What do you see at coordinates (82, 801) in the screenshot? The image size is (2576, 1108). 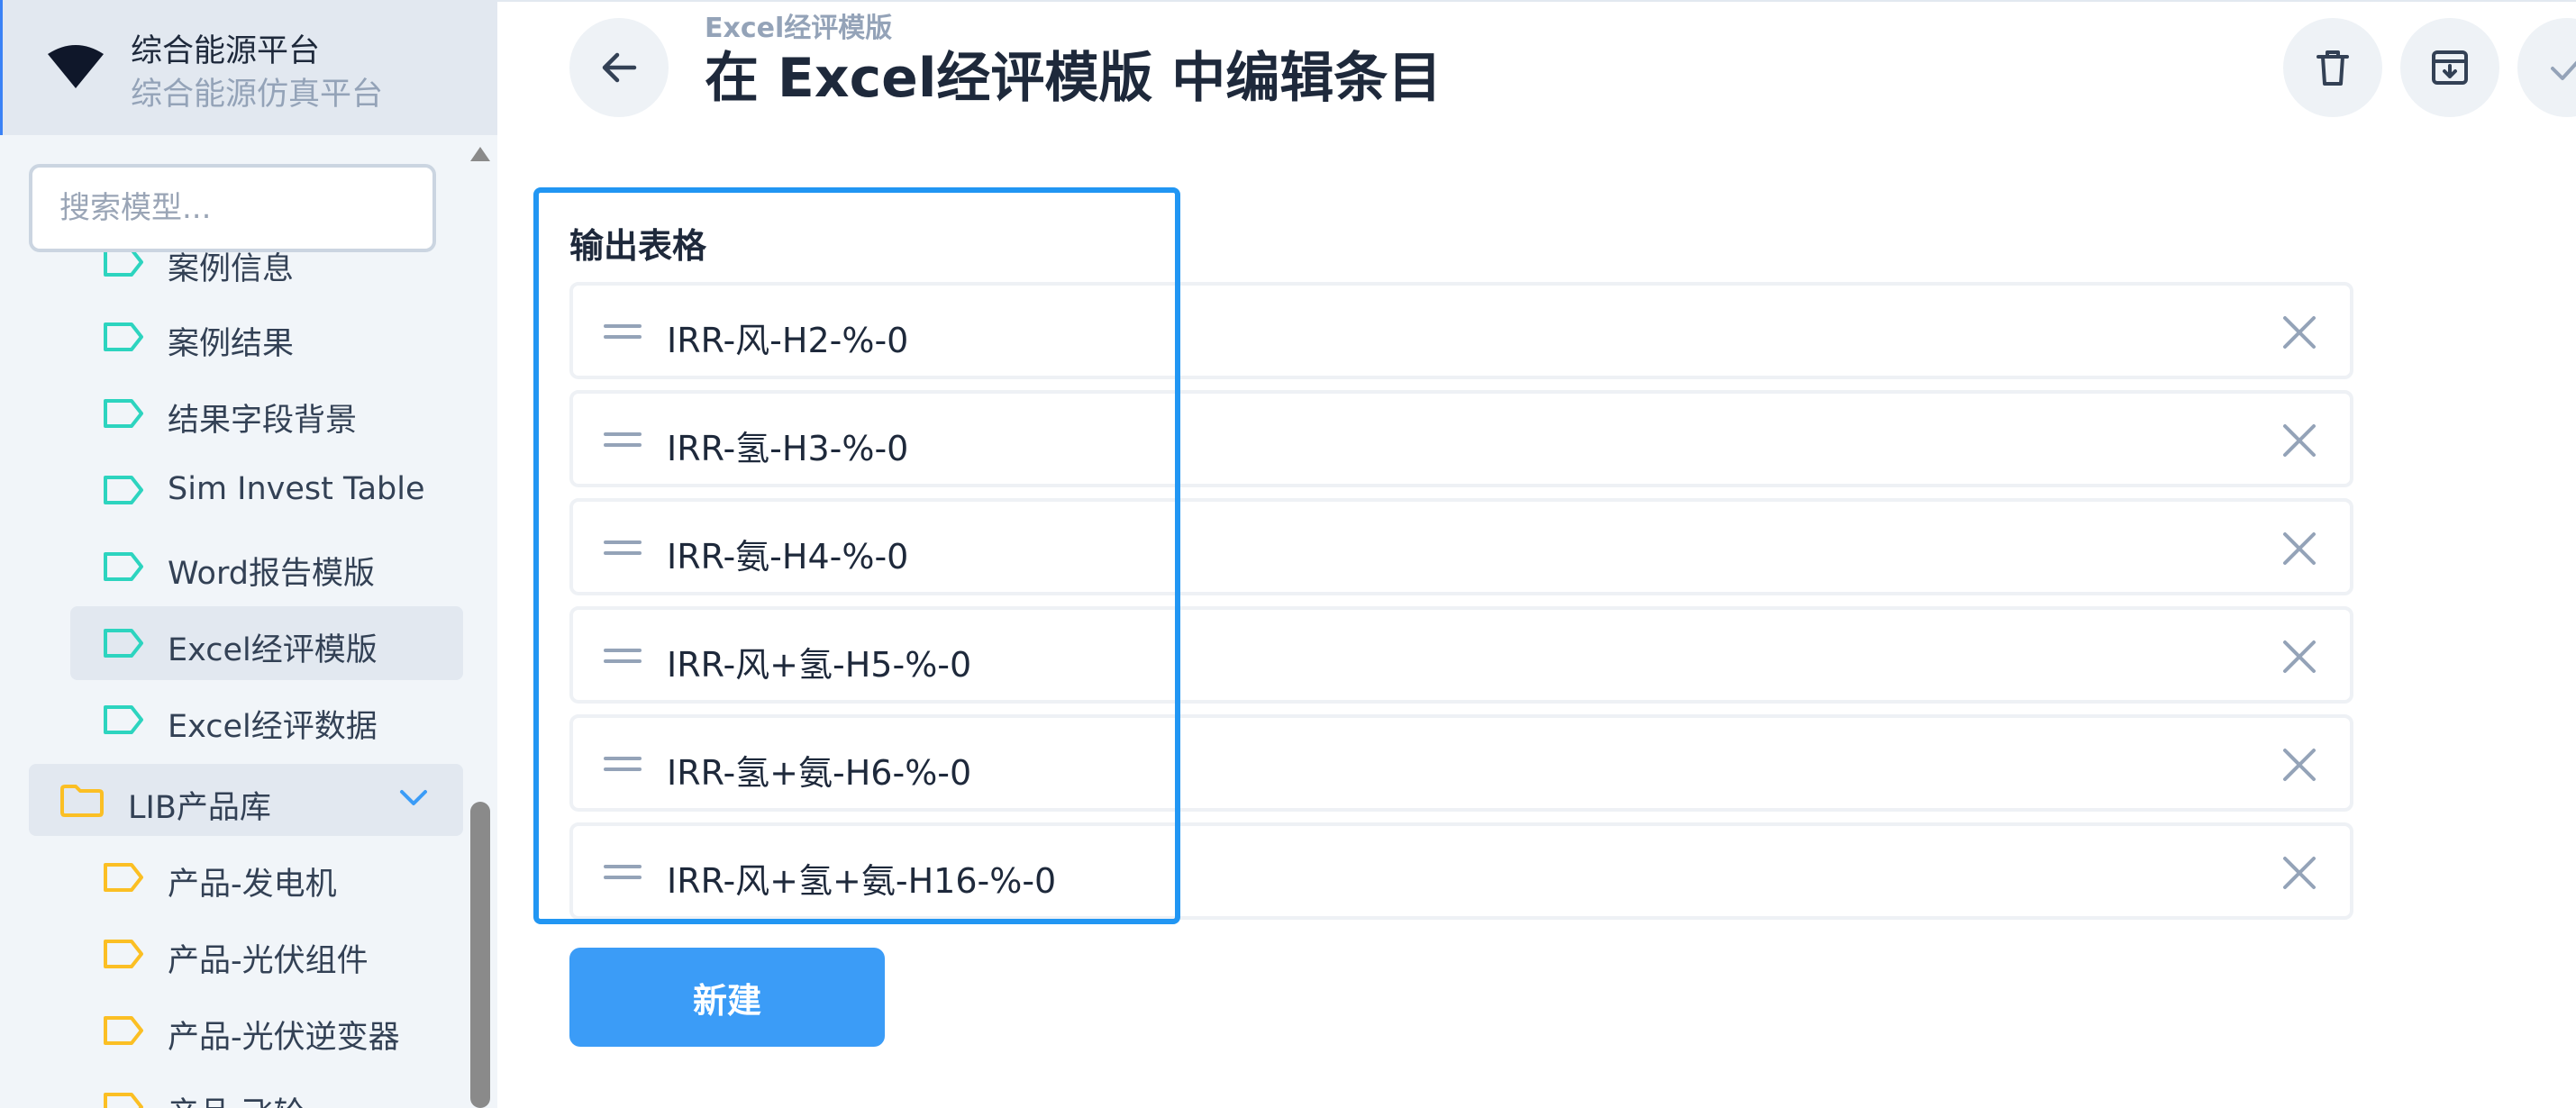 I see `folder-icon` at bounding box center [82, 801].